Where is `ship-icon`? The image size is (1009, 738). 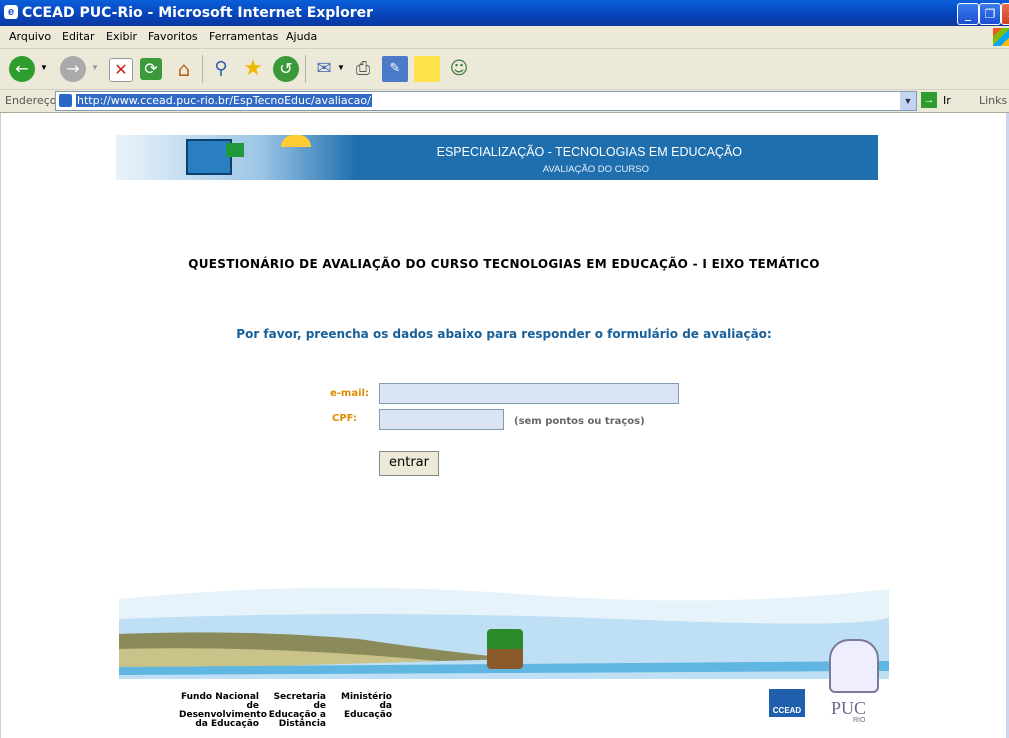 ship-icon is located at coordinates (505, 649).